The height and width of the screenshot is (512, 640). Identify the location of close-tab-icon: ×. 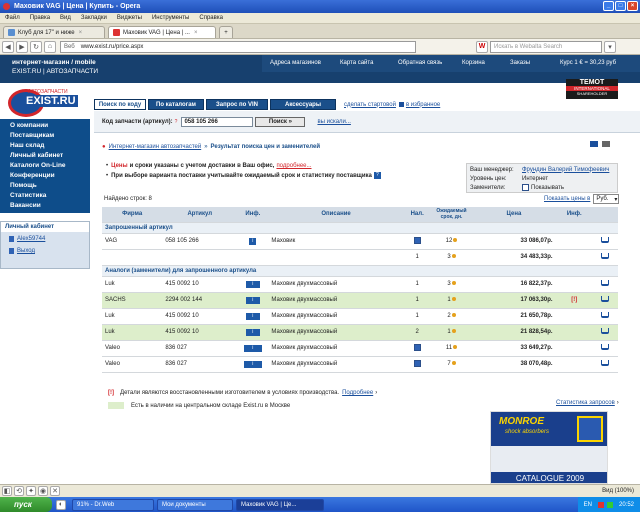
(81, 33).